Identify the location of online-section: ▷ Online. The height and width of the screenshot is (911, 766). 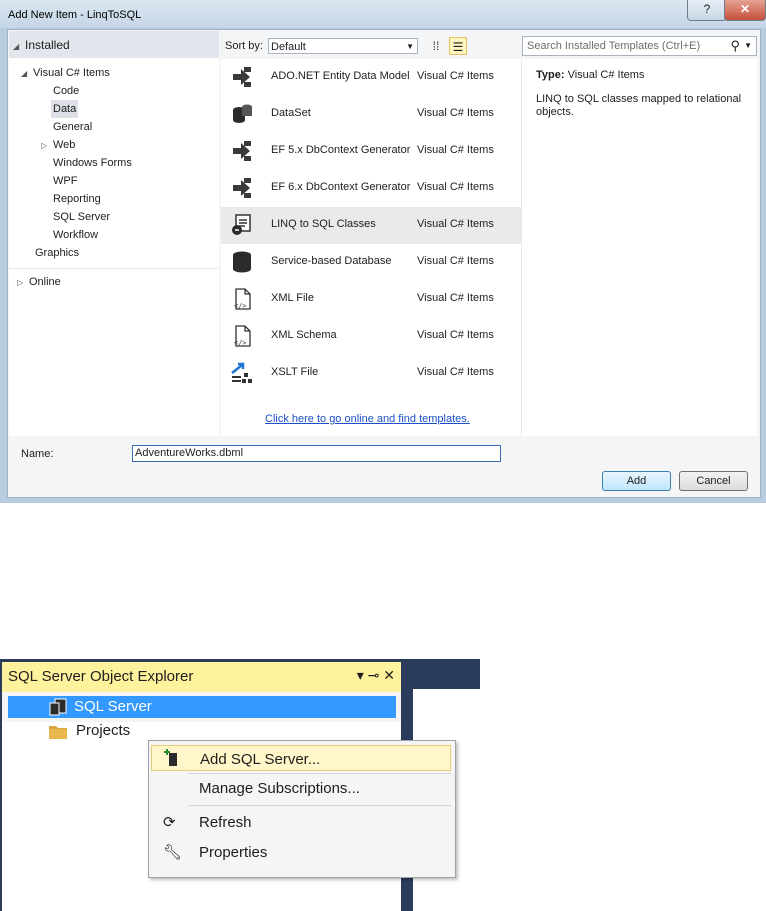
(114, 281).